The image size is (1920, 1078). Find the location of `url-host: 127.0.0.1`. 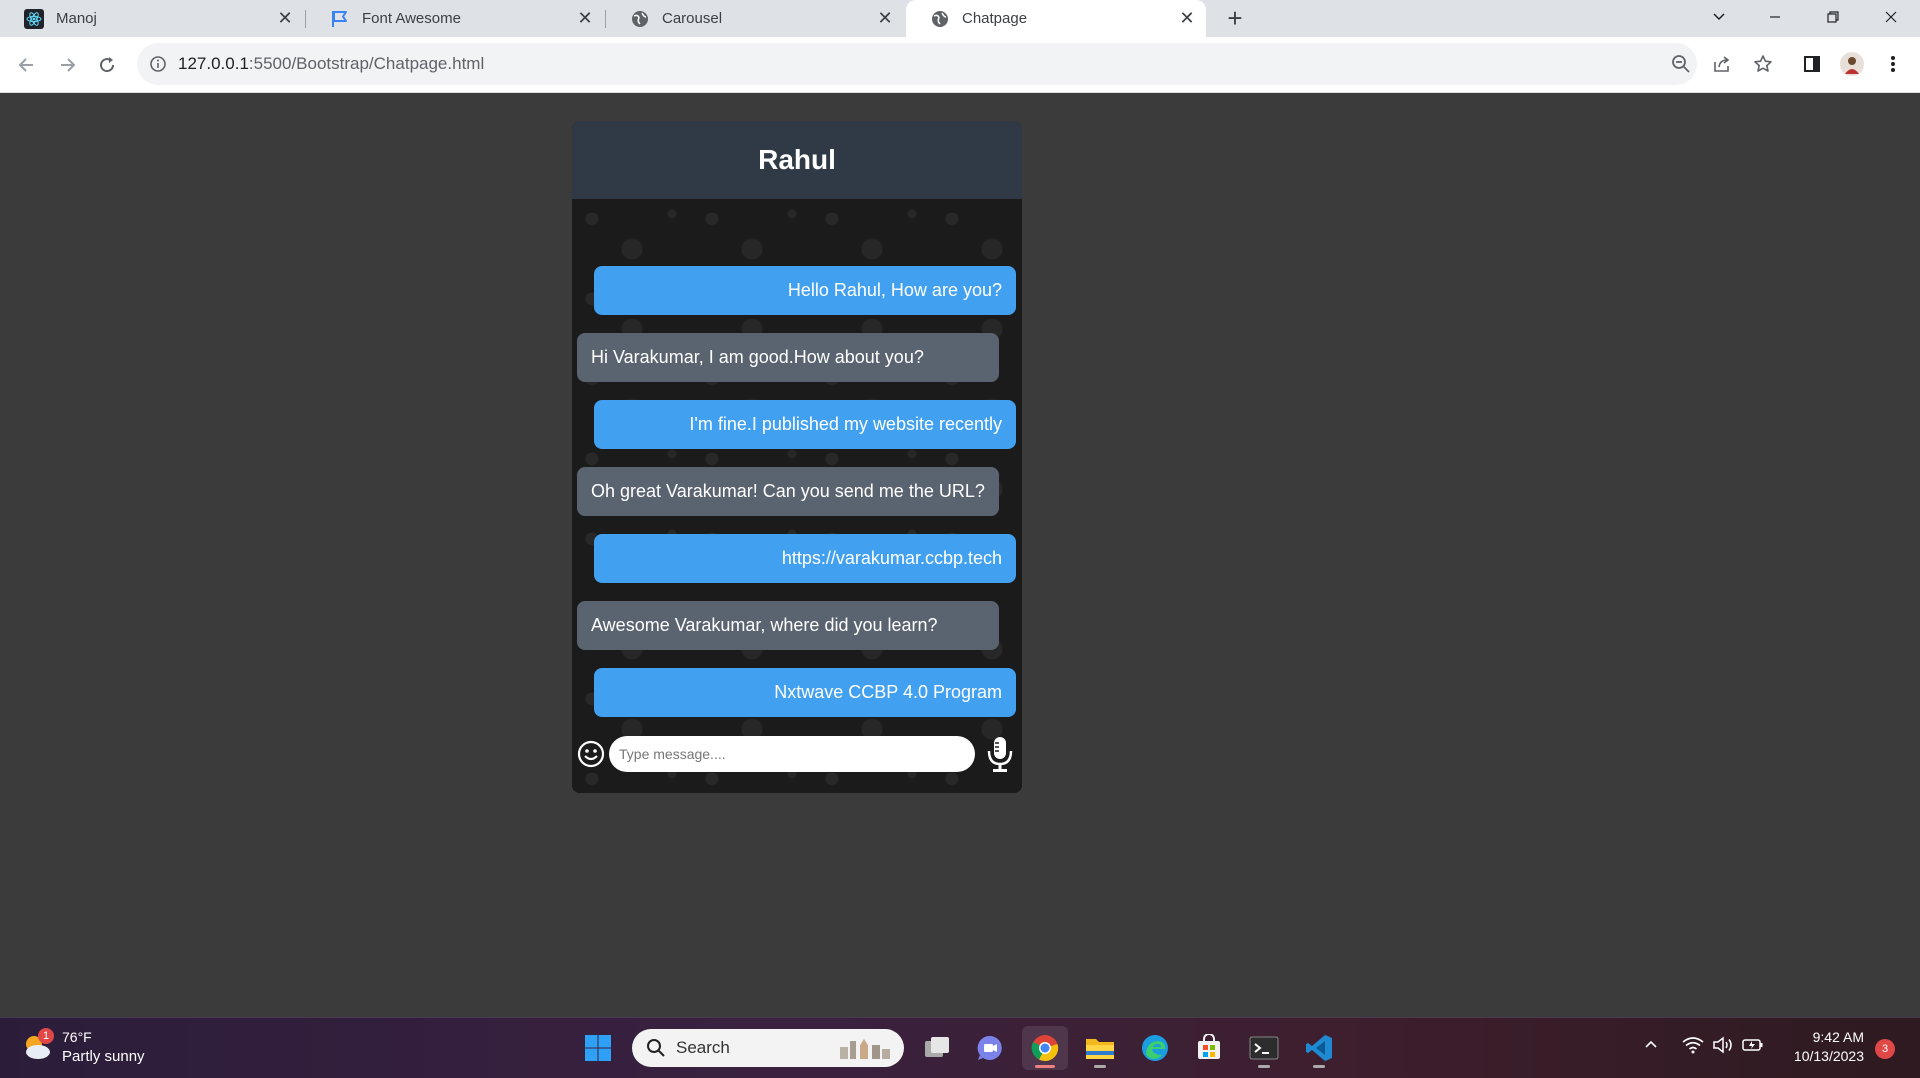

url-host: 127.0.0.1 is located at coordinates (213, 63).